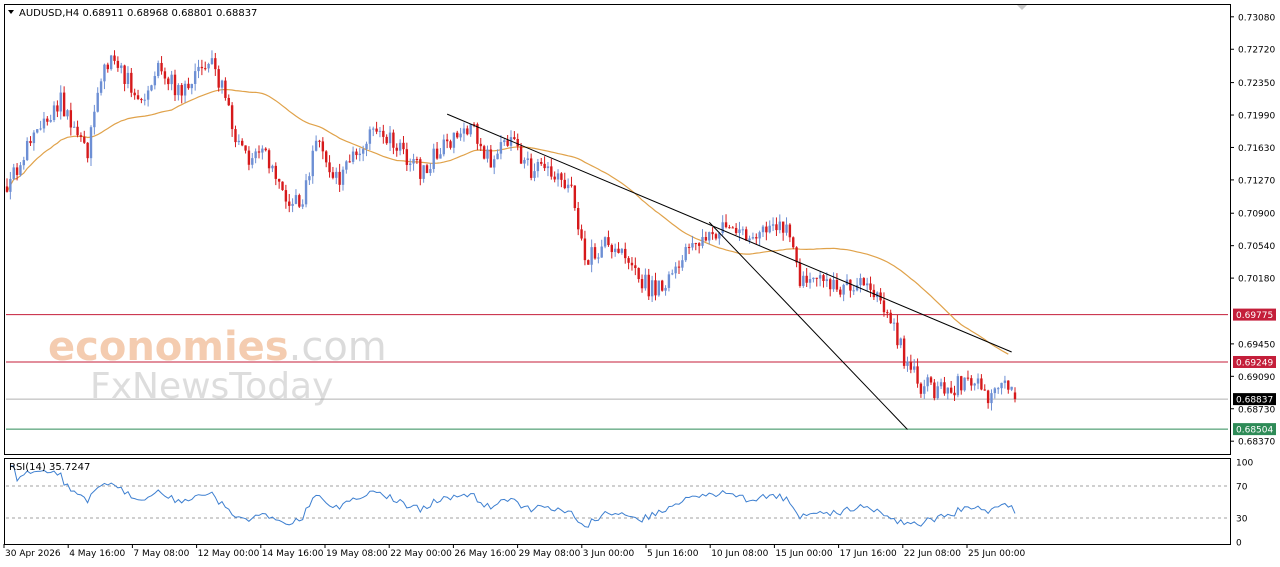  Describe the element at coordinates (1254, 316) in the screenshot. I see `level-tag-label: 0.69775` at that location.